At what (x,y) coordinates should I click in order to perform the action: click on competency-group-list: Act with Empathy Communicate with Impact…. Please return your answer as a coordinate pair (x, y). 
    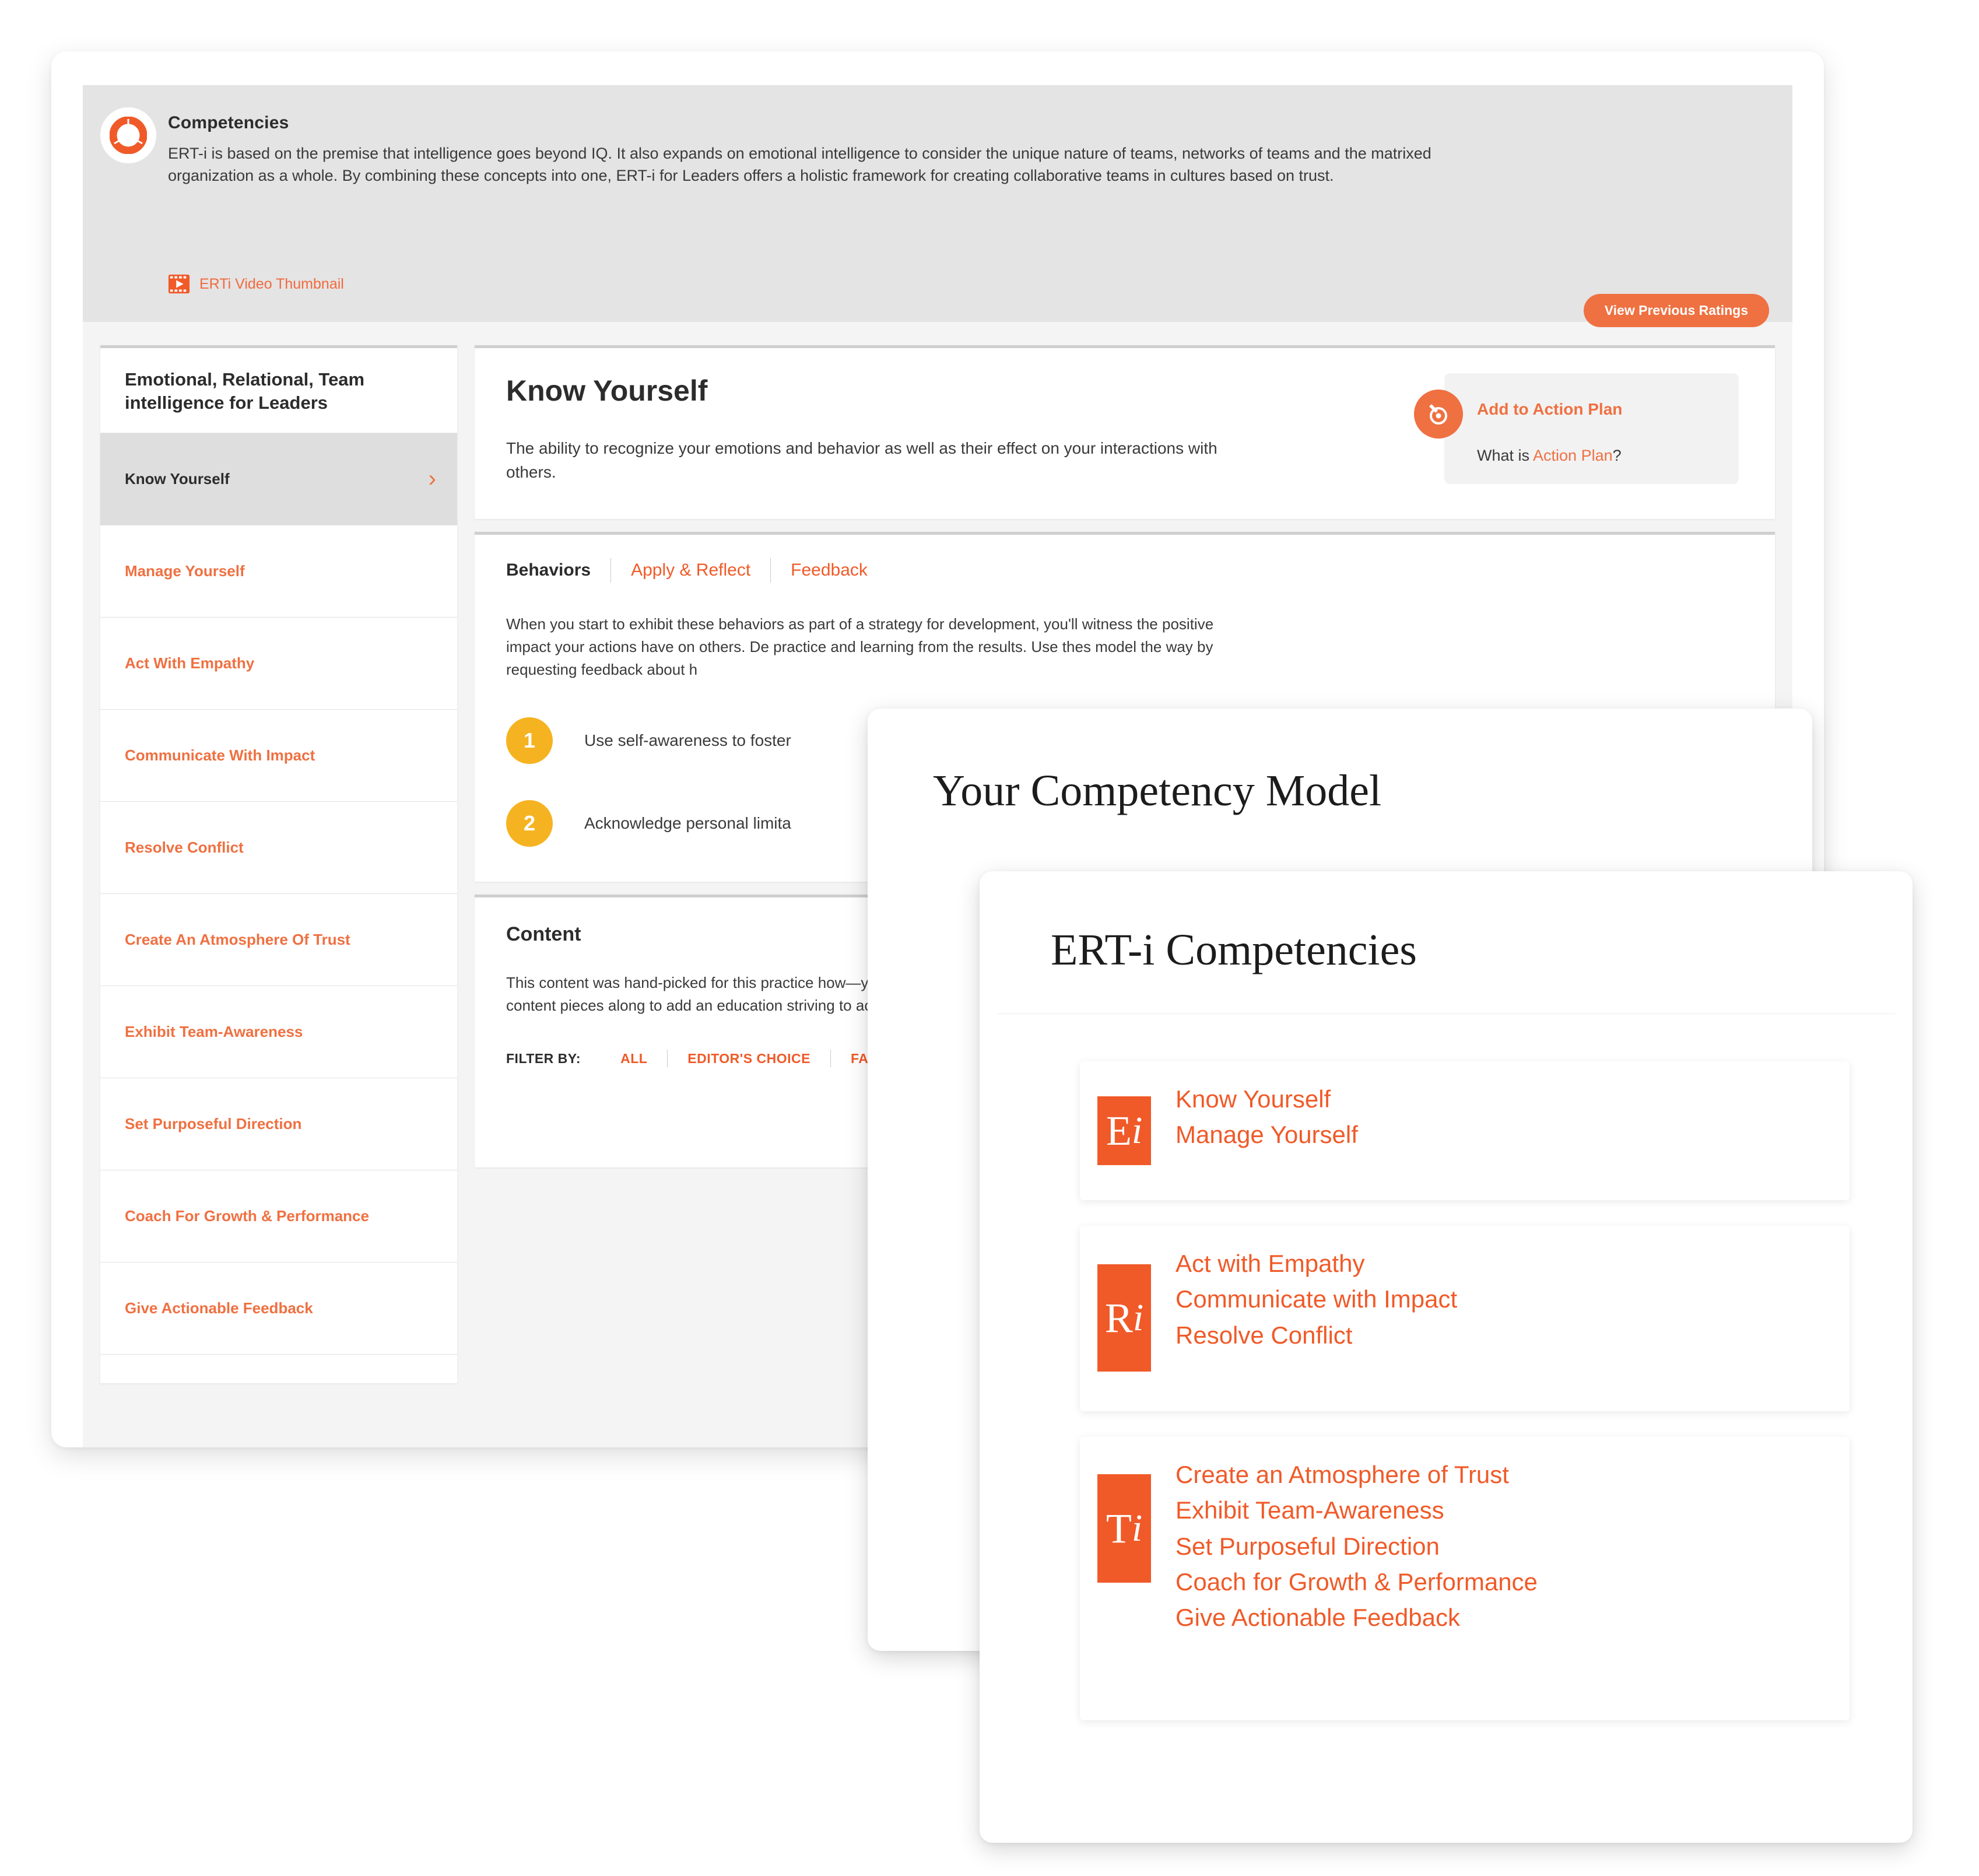
    Looking at the image, I should click on (1316, 1298).